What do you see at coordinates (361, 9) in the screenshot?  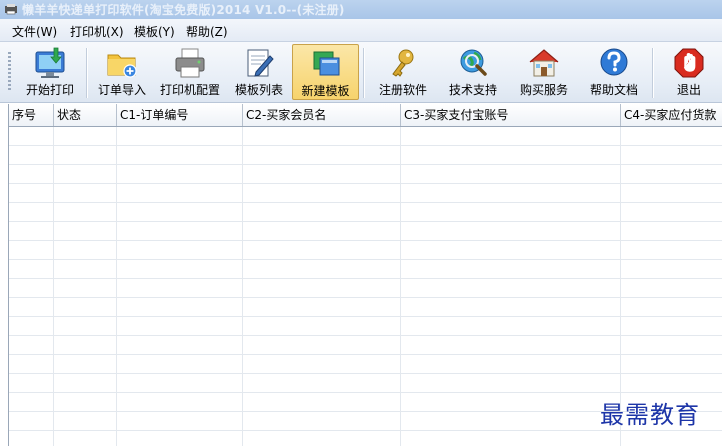 I see `title-bar: 懒羊羊快递单打印软件(淘宝免费版)2014 V1.0--(未注册)` at bounding box center [361, 9].